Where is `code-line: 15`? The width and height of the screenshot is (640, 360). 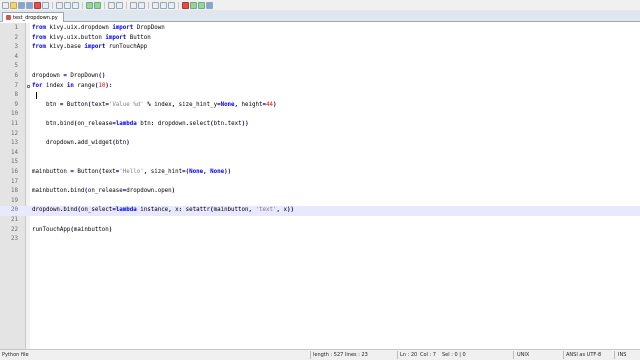 code-line: 15 is located at coordinates (320, 163).